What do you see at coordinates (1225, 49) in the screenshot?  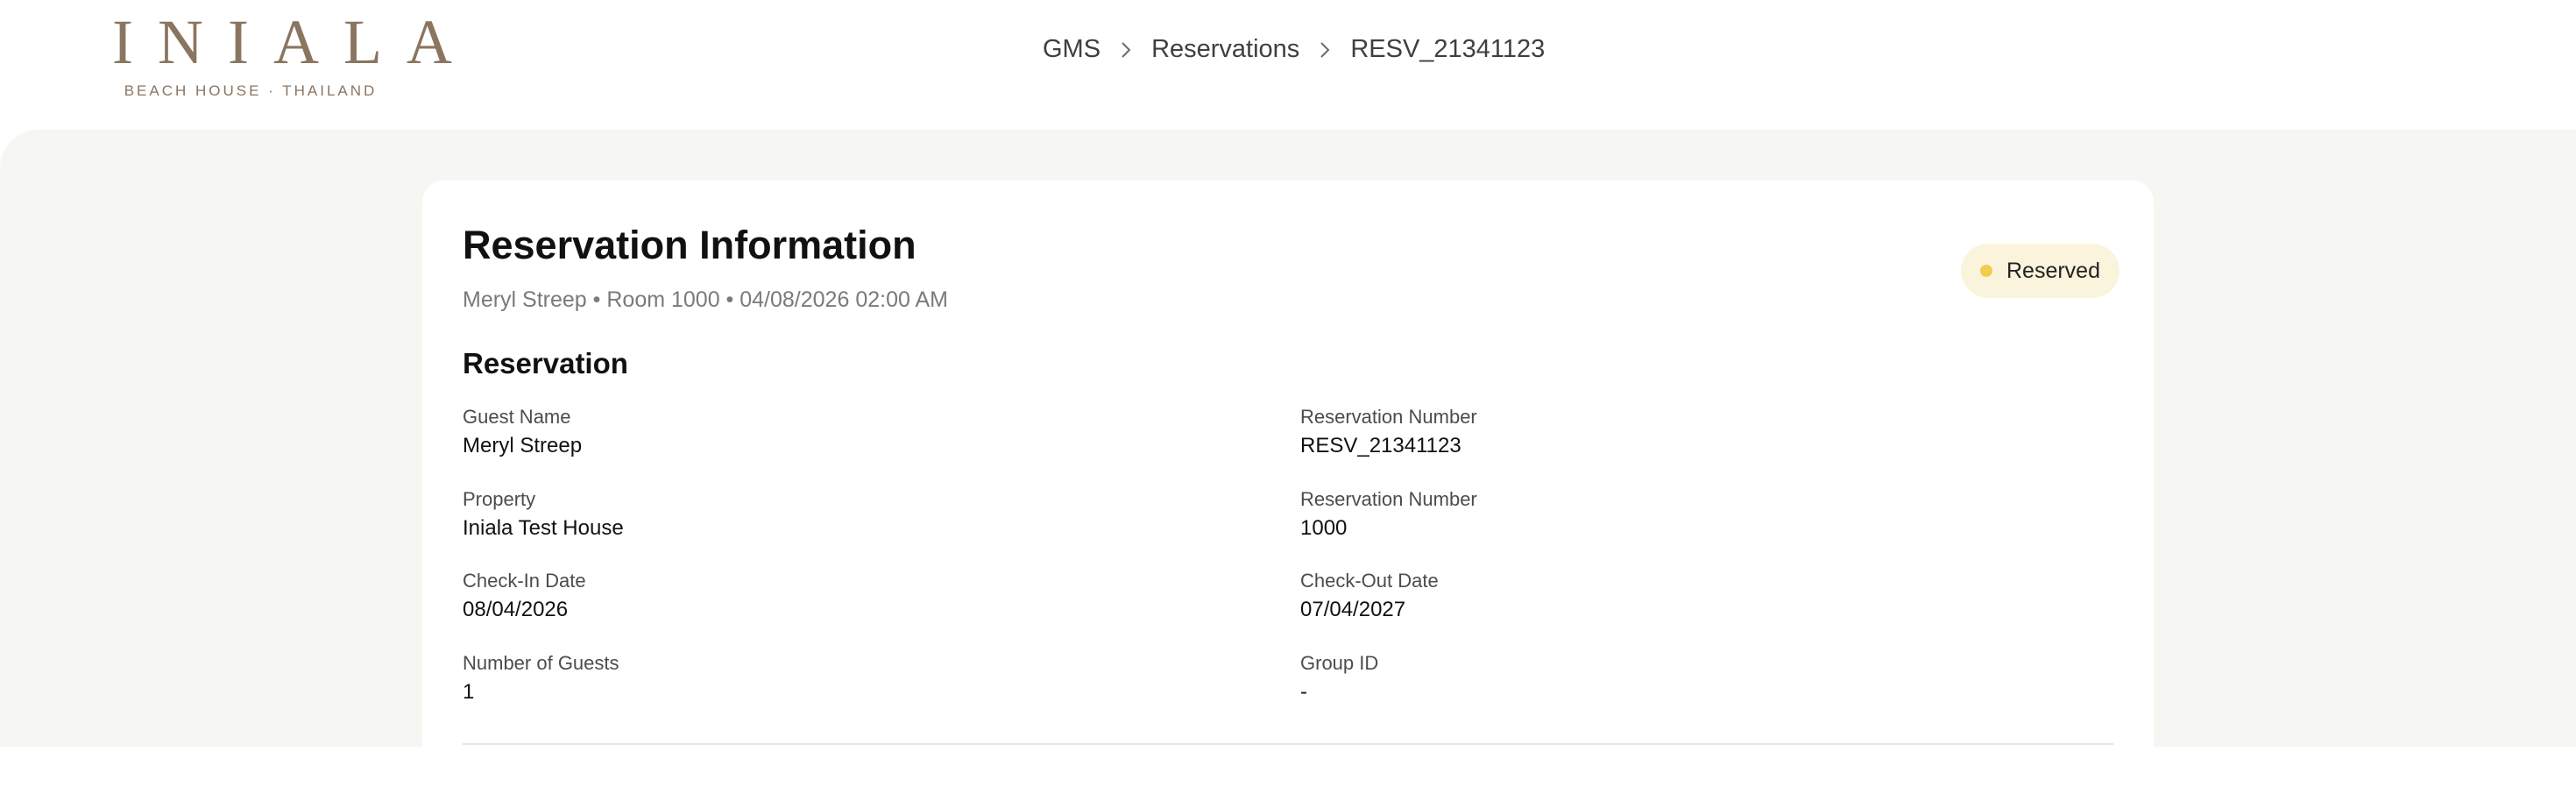 I see `breadcrumb-item-reservations: Reservations` at bounding box center [1225, 49].